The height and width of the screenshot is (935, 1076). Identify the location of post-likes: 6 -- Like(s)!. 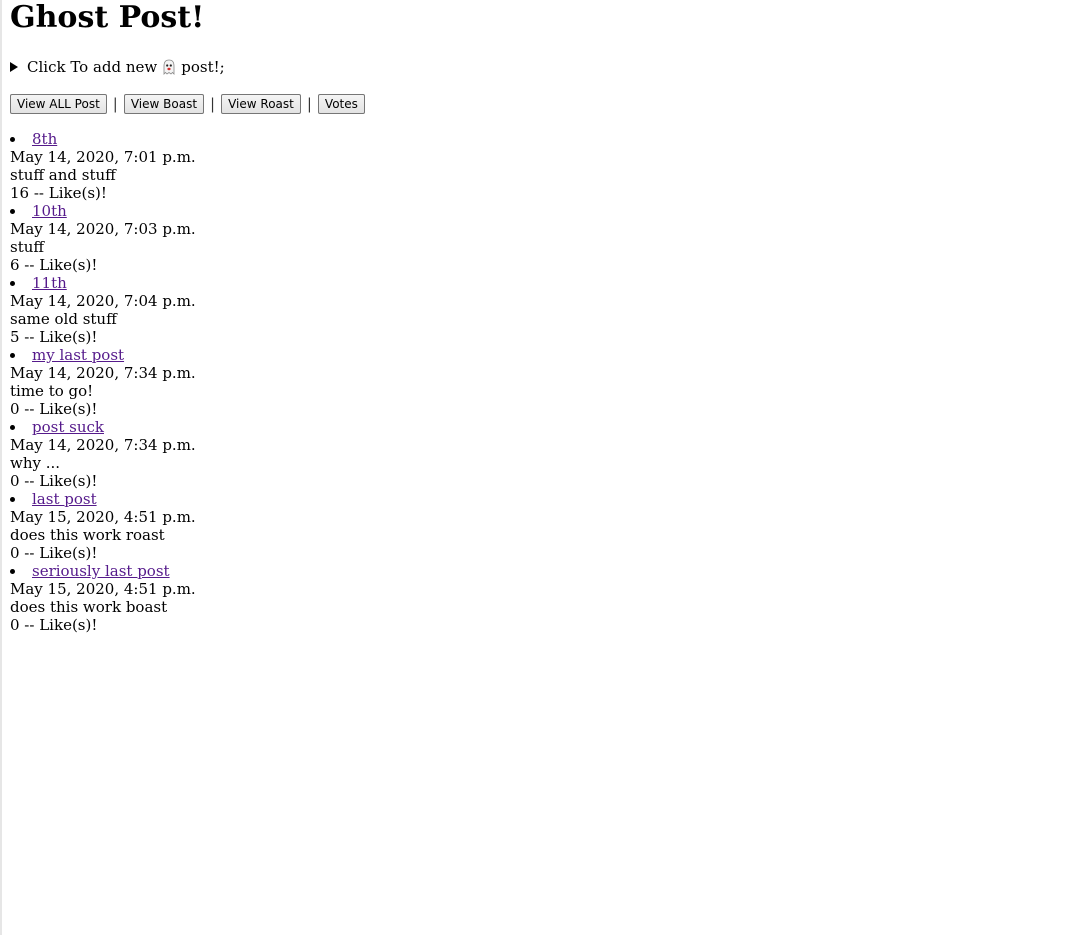
(54, 265).